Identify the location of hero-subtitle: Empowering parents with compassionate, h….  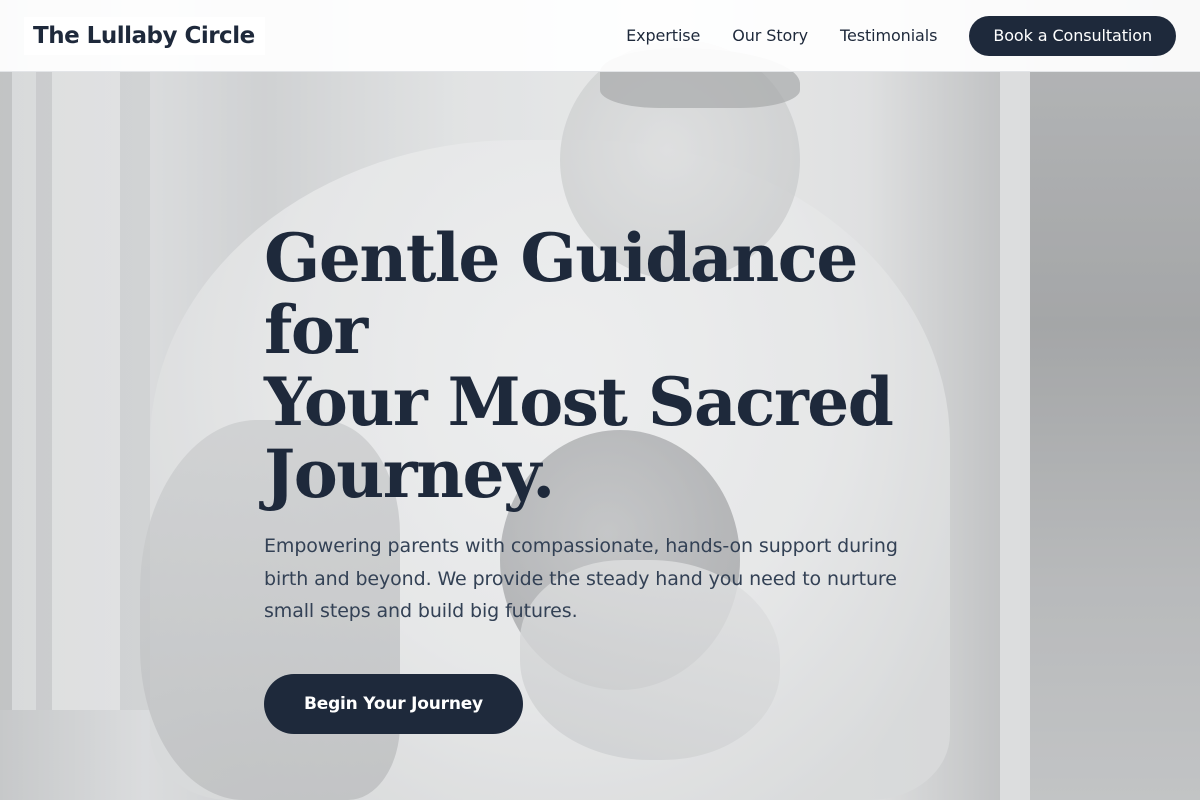
(581, 578).